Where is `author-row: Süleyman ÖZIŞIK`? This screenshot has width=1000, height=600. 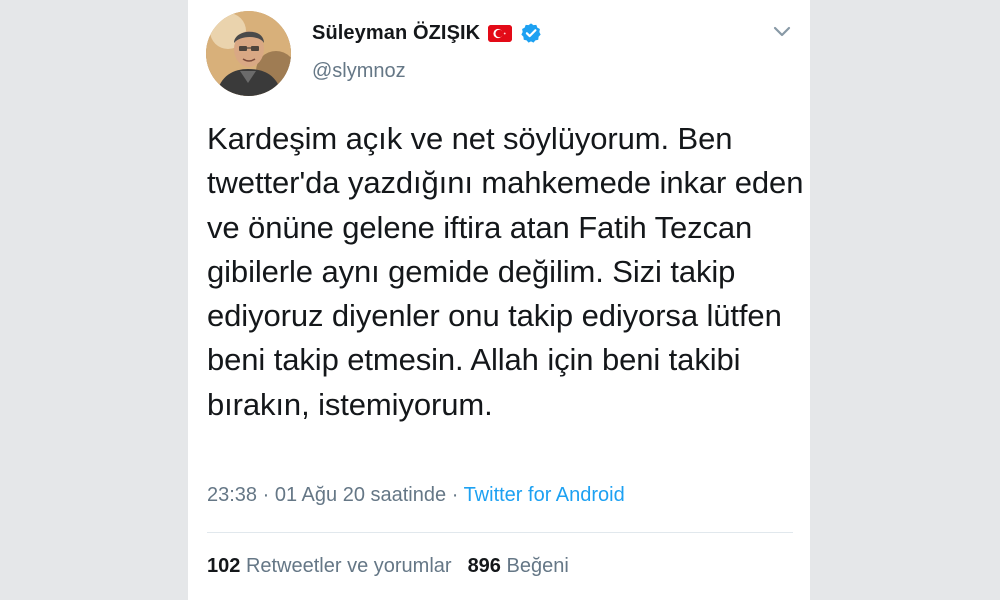
author-row: Süleyman ÖZIŞIK is located at coordinates (427, 33).